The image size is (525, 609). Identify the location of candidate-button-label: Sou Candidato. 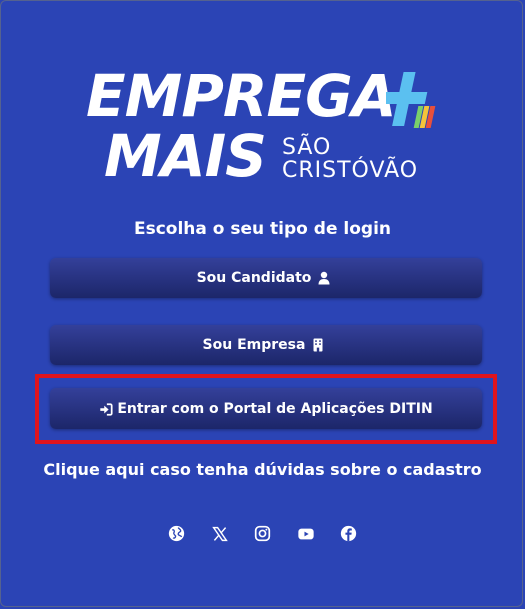
(254, 278).